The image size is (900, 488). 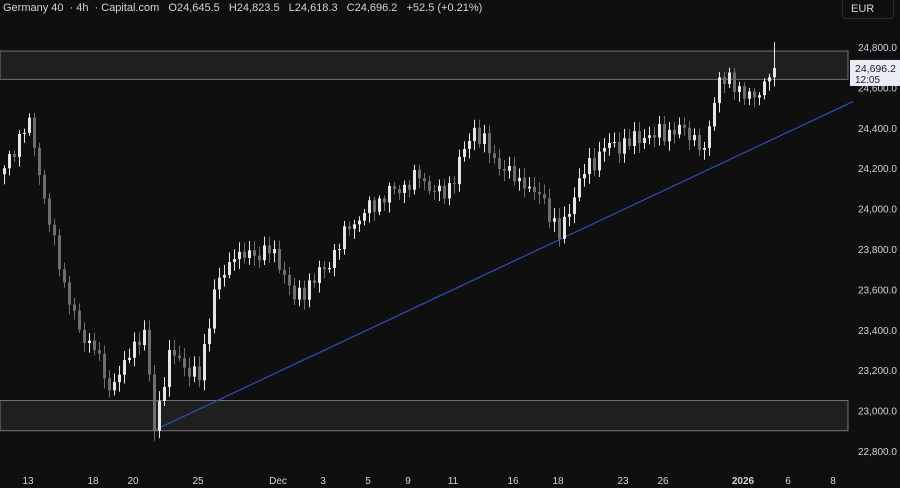 What do you see at coordinates (93, 481) in the screenshot?
I see `time-axis-label: 18` at bounding box center [93, 481].